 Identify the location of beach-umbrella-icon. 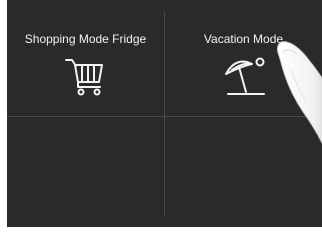
(245, 76).